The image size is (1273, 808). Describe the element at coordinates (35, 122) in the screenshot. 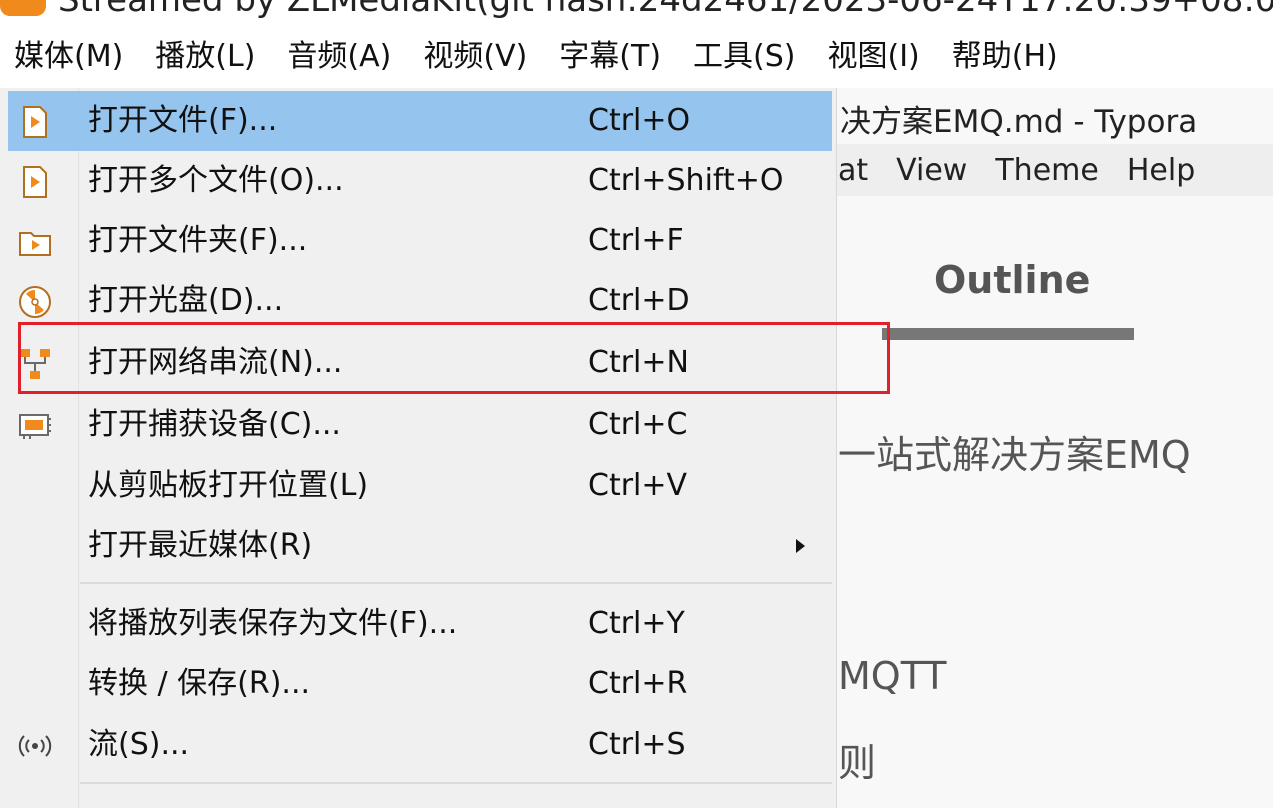

I see `open-file-icon` at that location.